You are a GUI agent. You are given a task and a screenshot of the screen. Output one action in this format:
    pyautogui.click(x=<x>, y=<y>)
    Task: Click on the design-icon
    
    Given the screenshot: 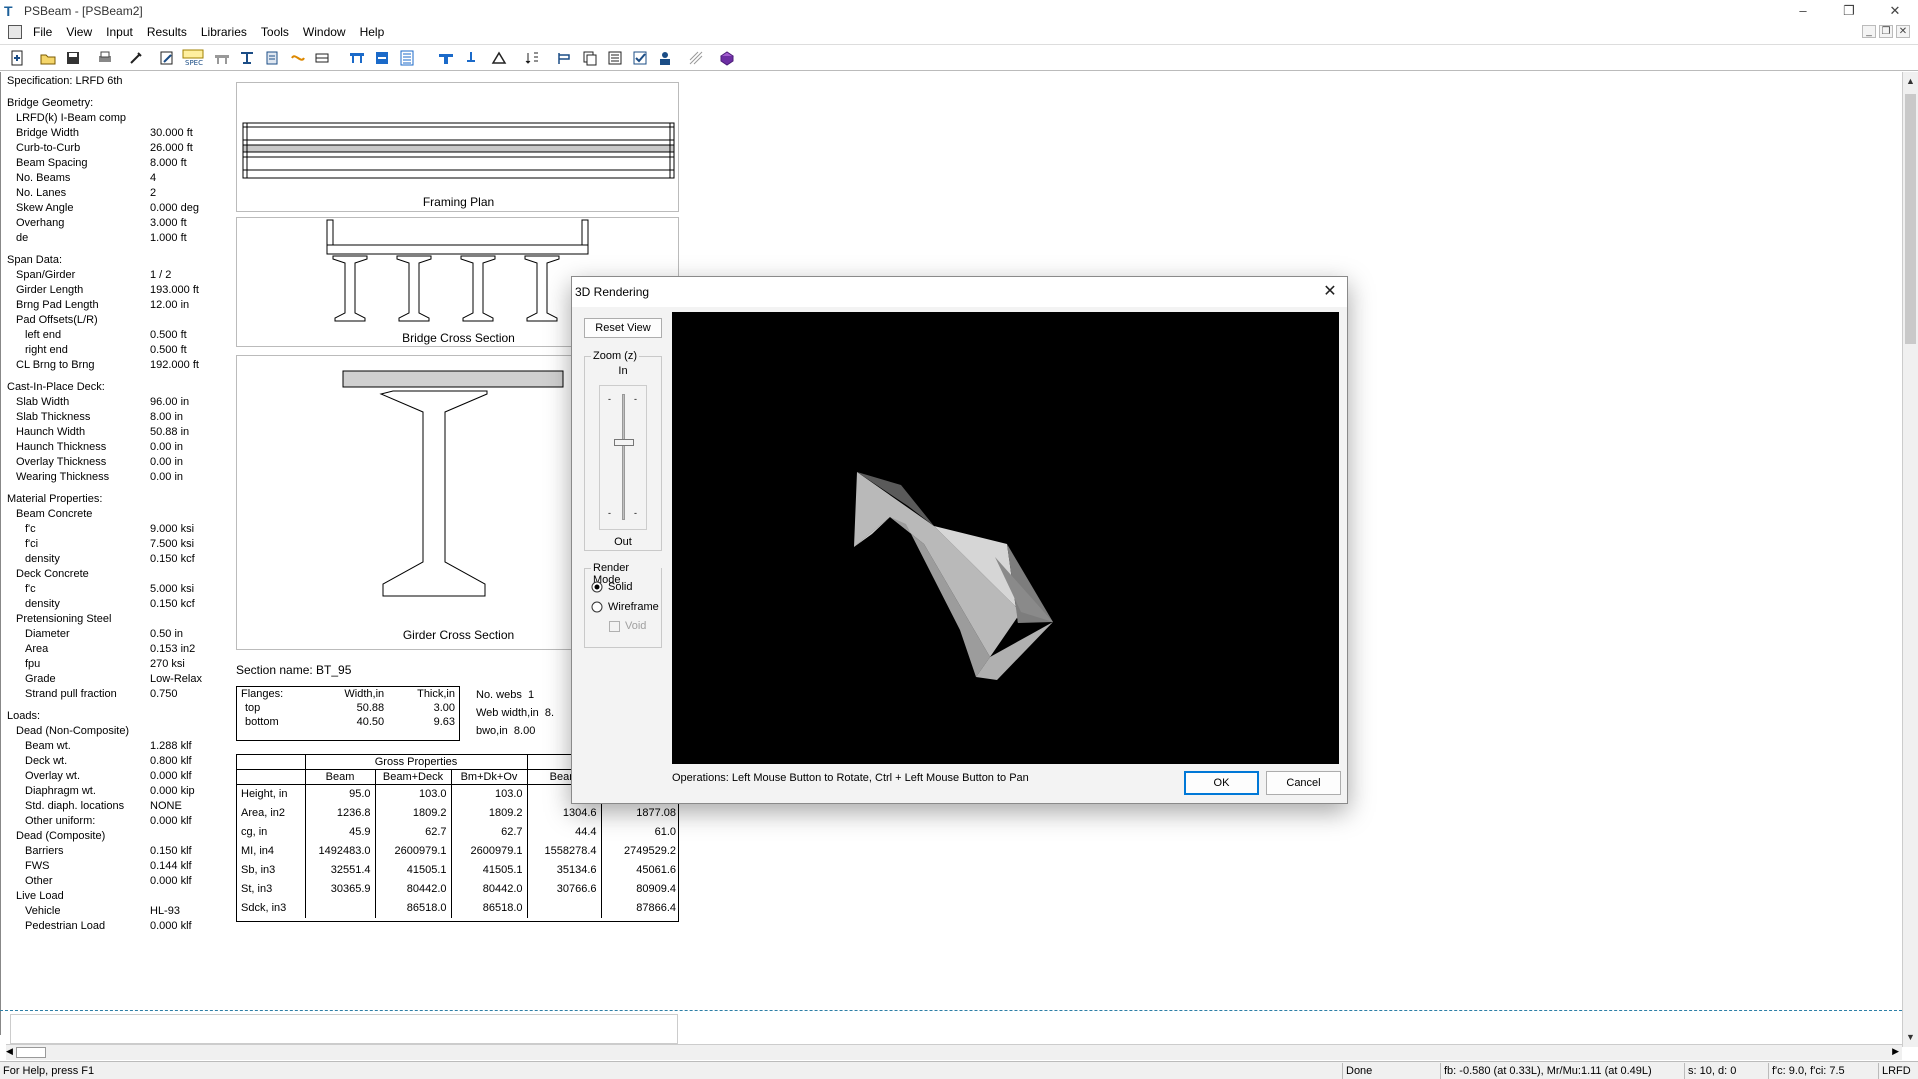 What is the action you would take?
    pyautogui.click(x=446, y=58)
    